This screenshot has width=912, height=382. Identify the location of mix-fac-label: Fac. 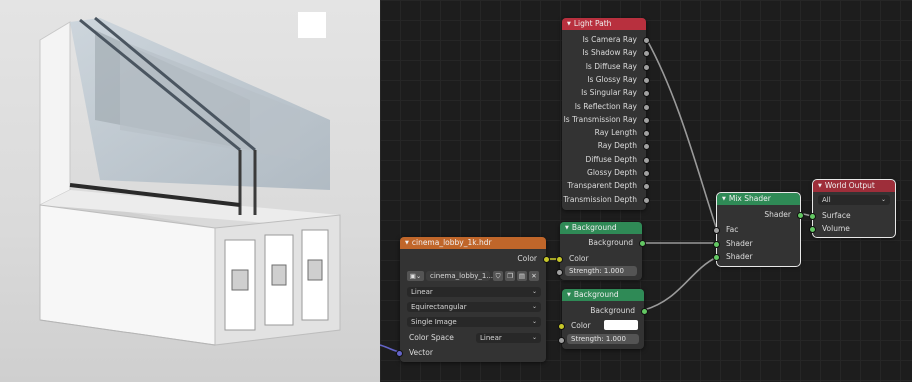
(732, 229).